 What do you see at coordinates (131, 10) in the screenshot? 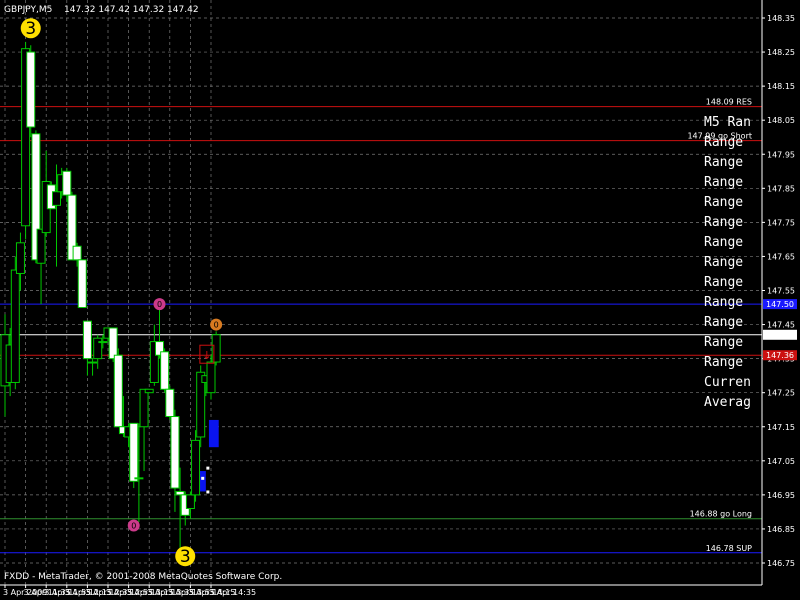
I see `ohlc-readout: 147.32 147.42 147.32 147.42` at bounding box center [131, 10].